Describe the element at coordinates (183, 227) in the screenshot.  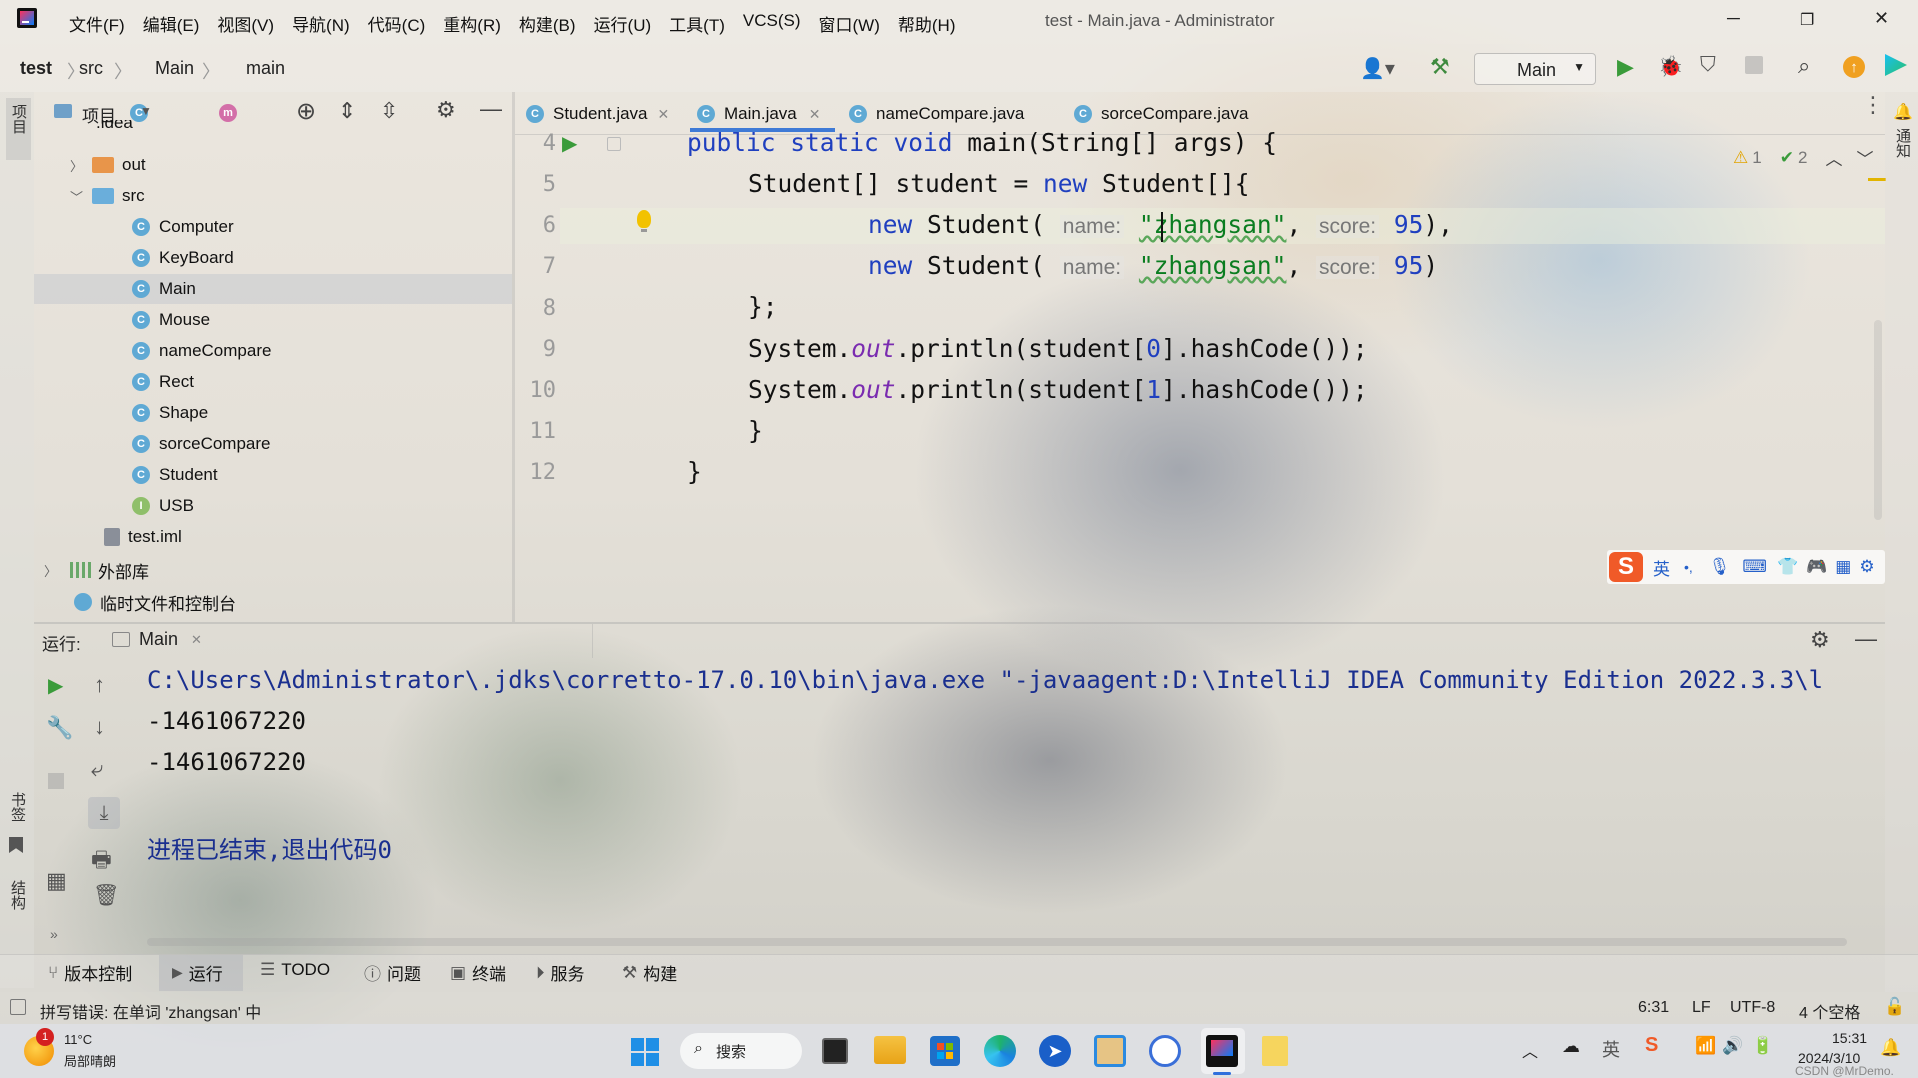
I see `tree-item-computer: C Computer` at that location.